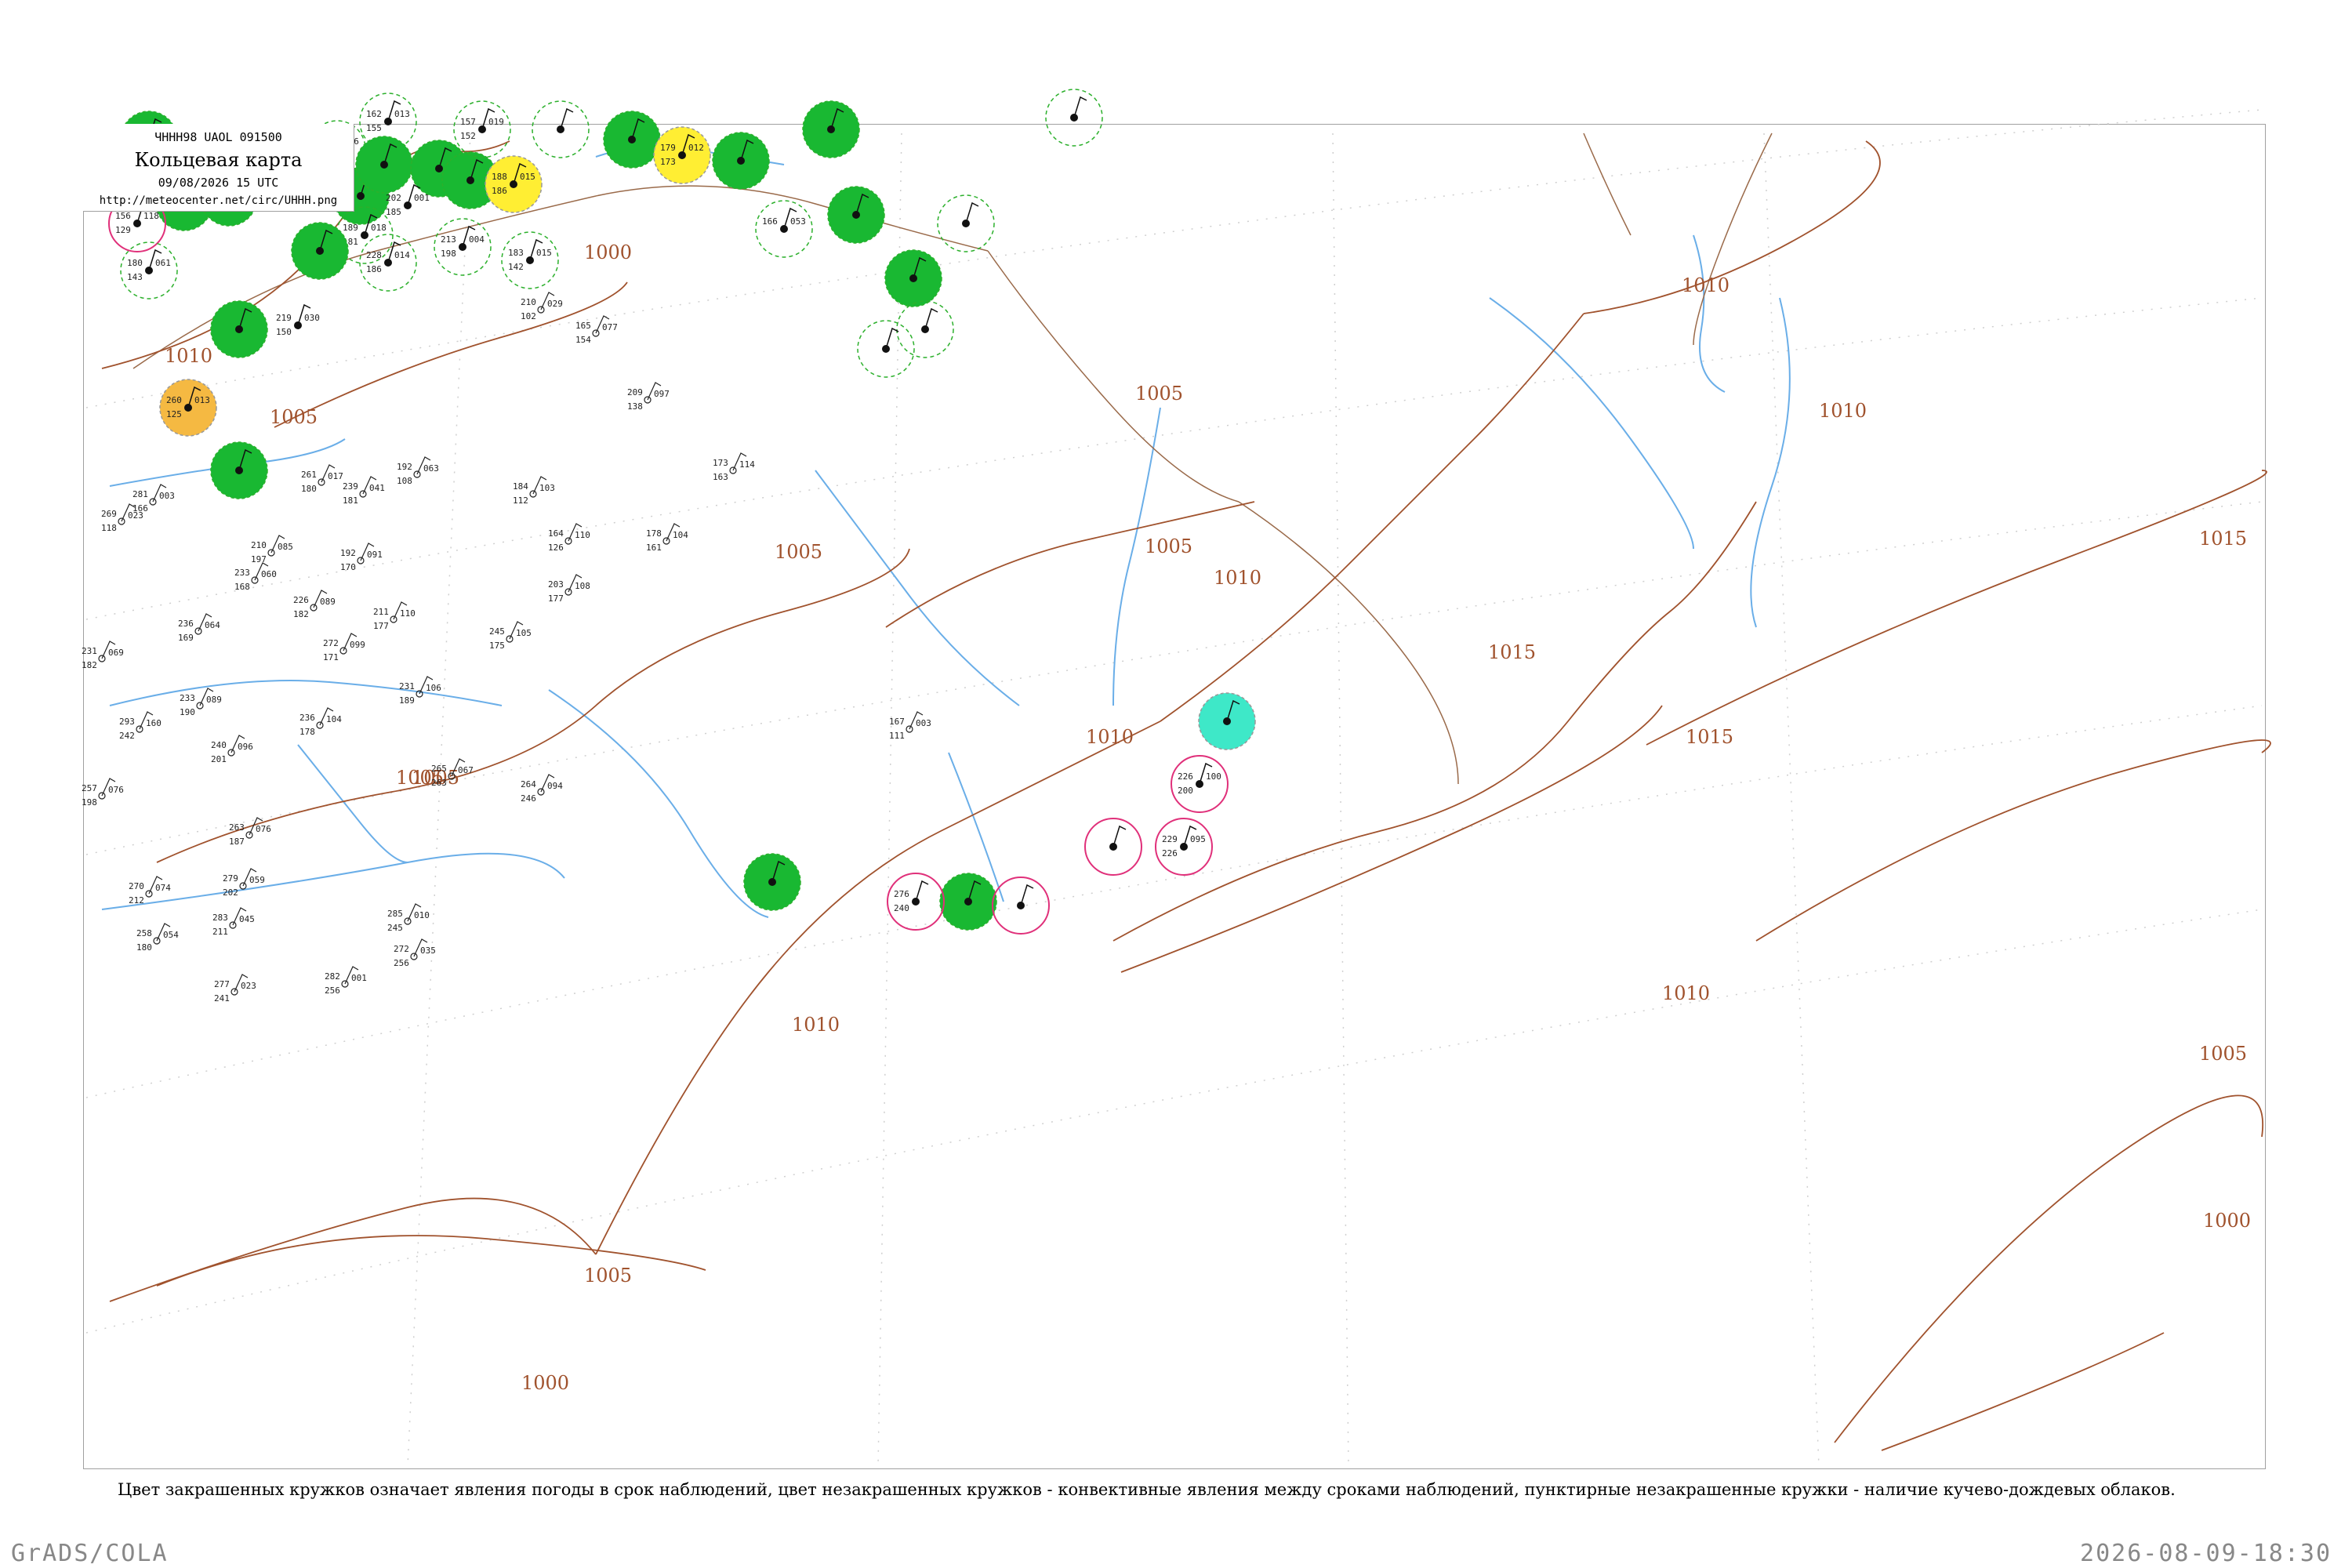 This screenshot has width=2352, height=1568. What do you see at coordinates (255, 577) in the screenshot?
I see `plain-observation: 233 060 168` at bounding box center [255, 577].